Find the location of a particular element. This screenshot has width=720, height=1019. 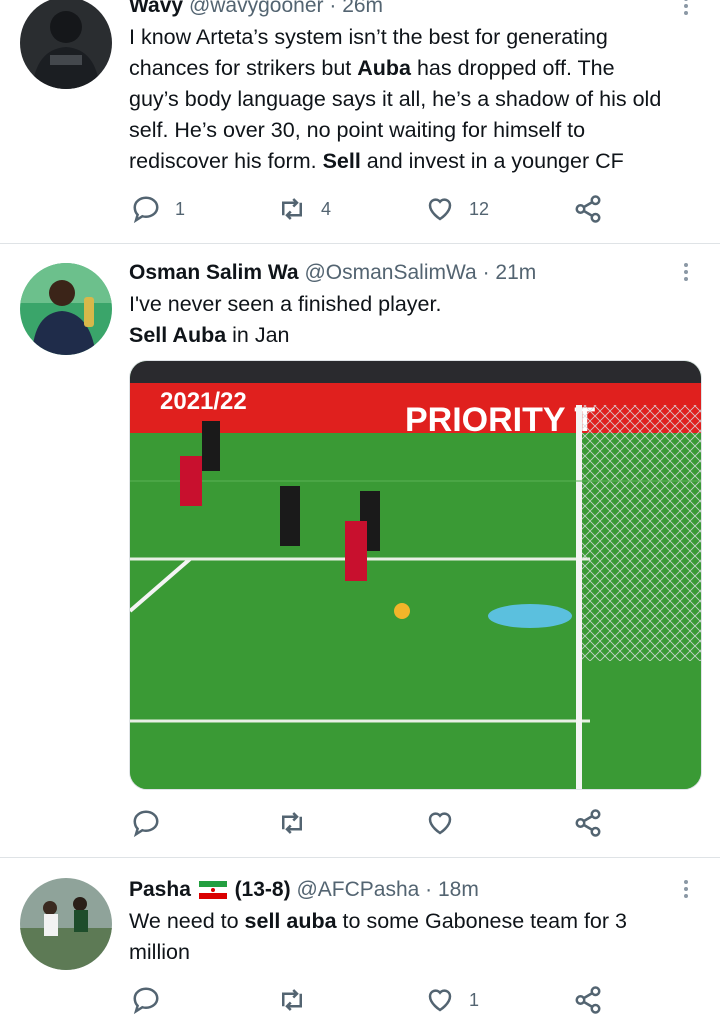

tweet-text-line: I've never seen a finished player. is located at coordinates (409, 304).